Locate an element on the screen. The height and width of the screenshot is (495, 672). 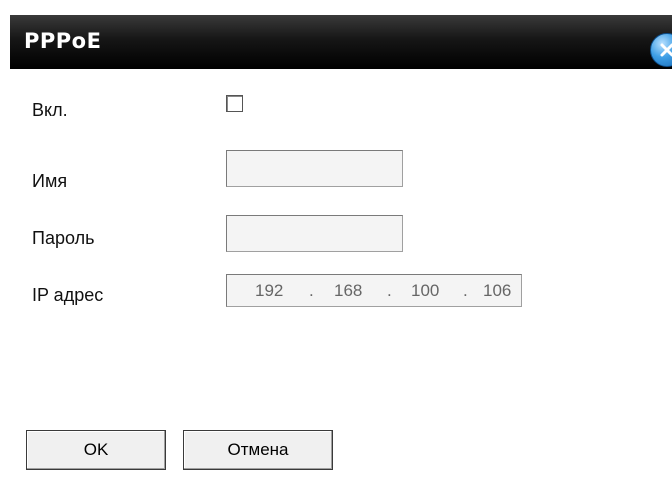
cancel-button: Отмена is located at coordinates (258, 450).